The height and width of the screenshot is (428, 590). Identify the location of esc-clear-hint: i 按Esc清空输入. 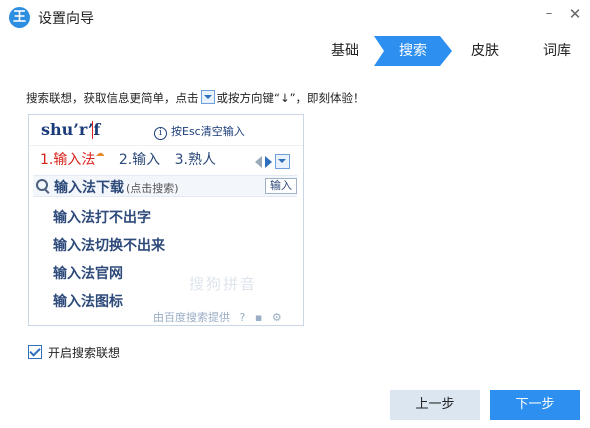
(199, 131).